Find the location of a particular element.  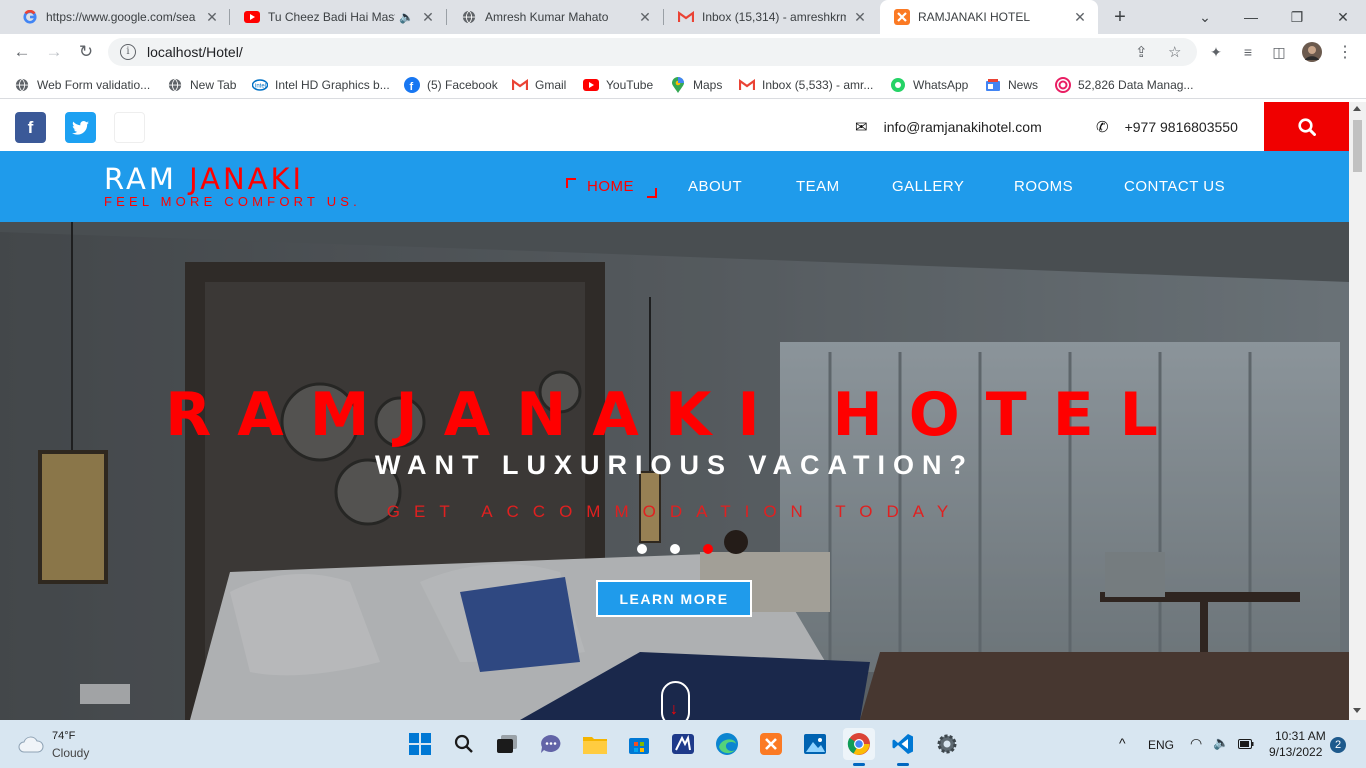

weather-widget: 74°F Cloudy is located at coordinates (63, 745).